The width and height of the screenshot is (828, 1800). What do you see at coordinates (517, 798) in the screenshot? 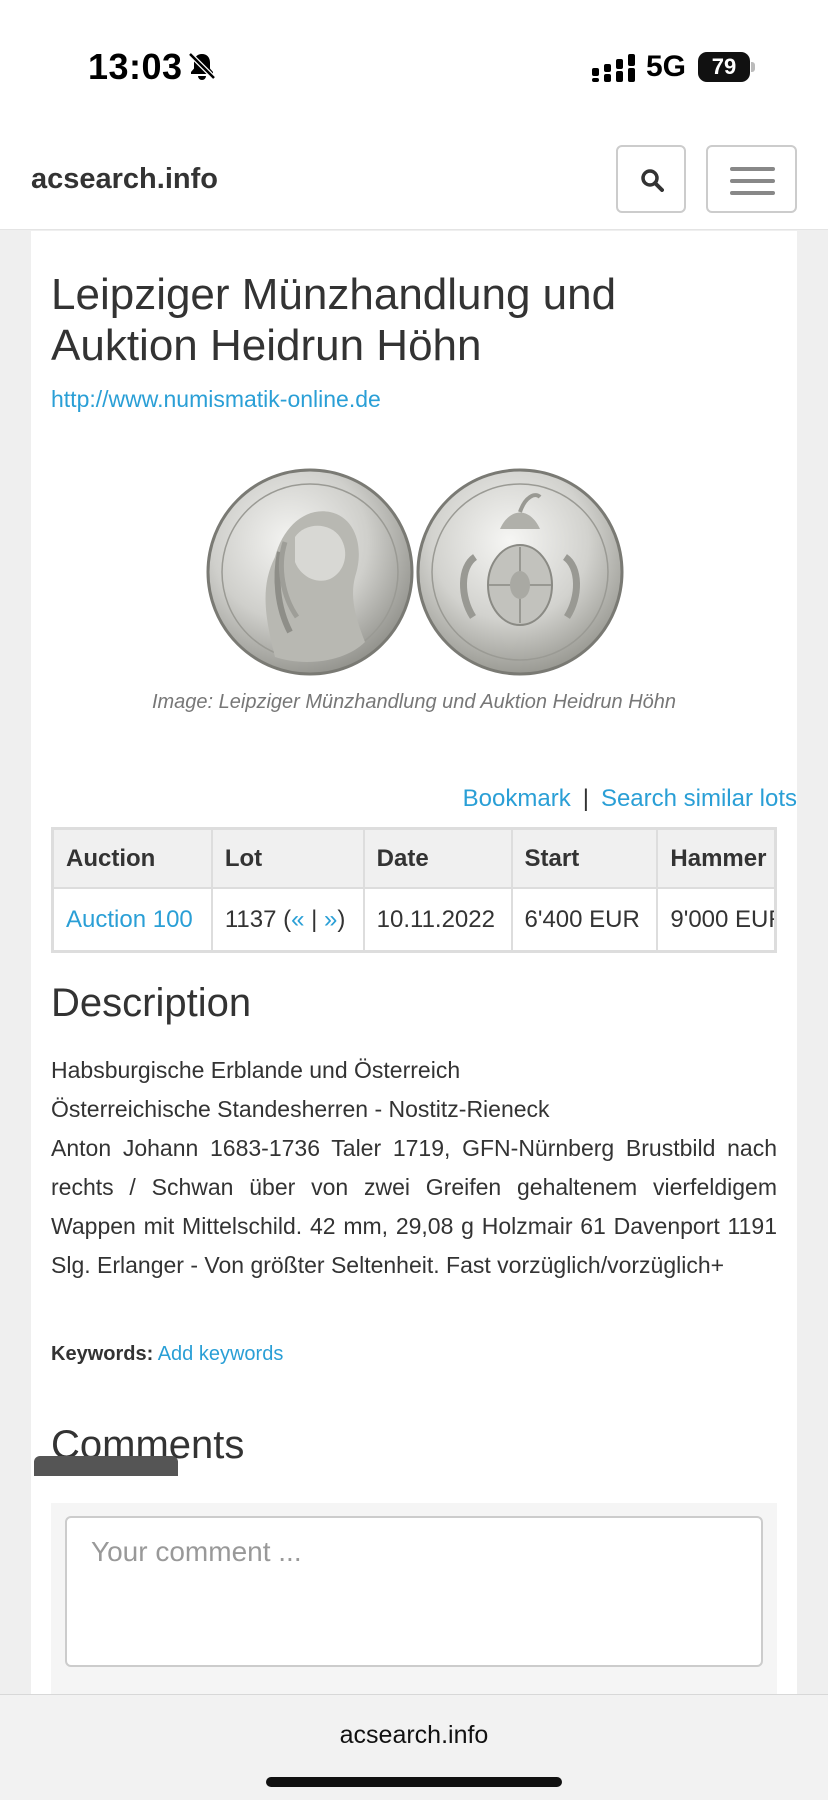
I see `bookmark-link: Bookmark` at bounding box center [517, 798].